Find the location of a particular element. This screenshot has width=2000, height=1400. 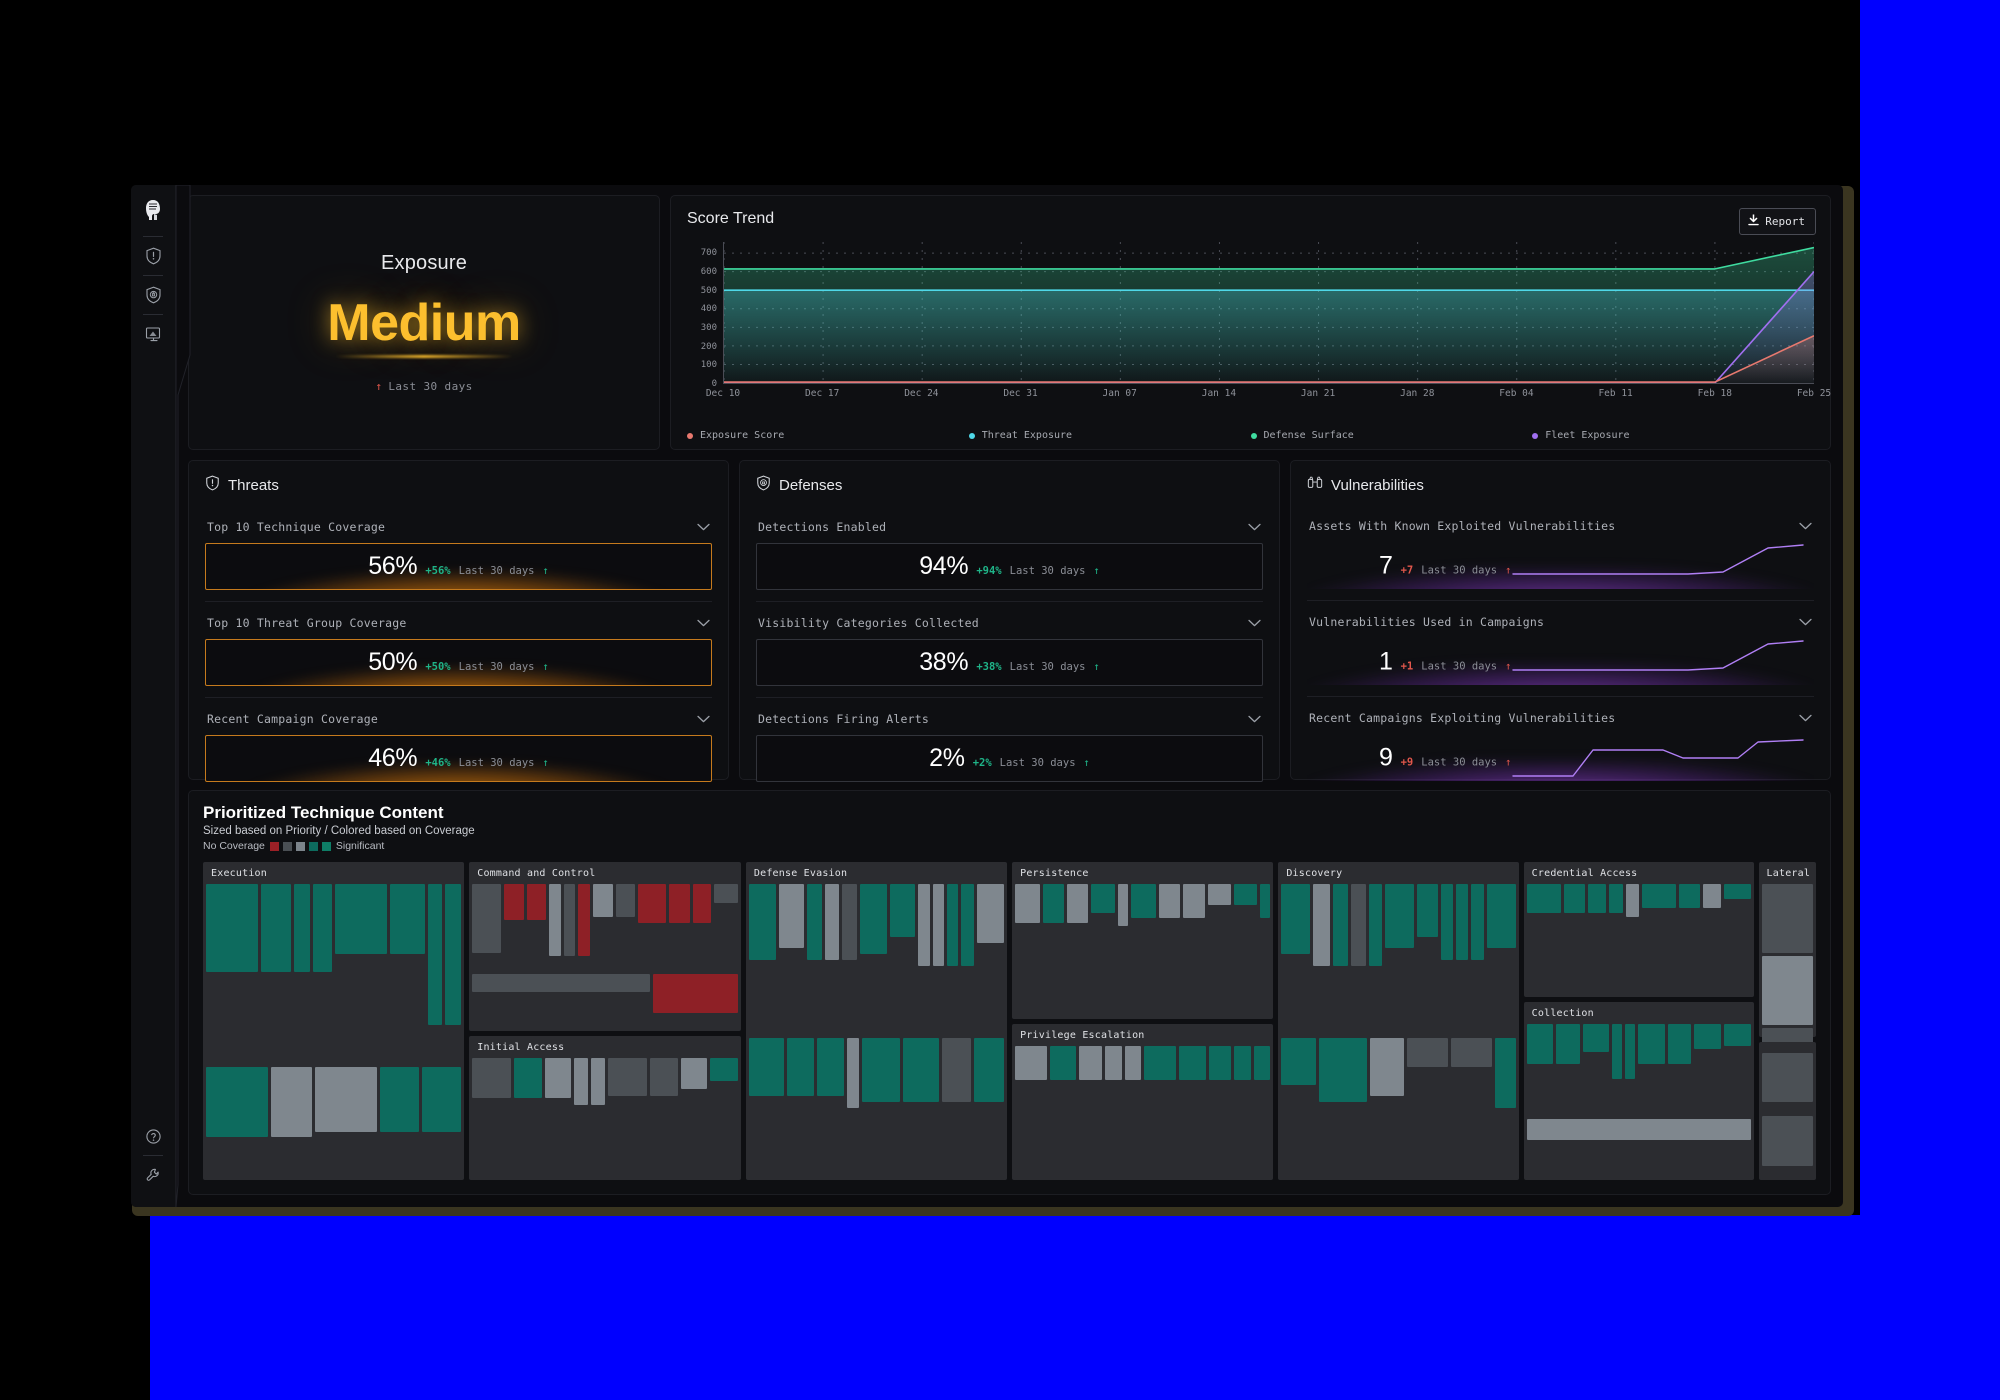

metric-value-box: 94% +94% Last 30 days ↑ is located at coordinates (1009, 566).